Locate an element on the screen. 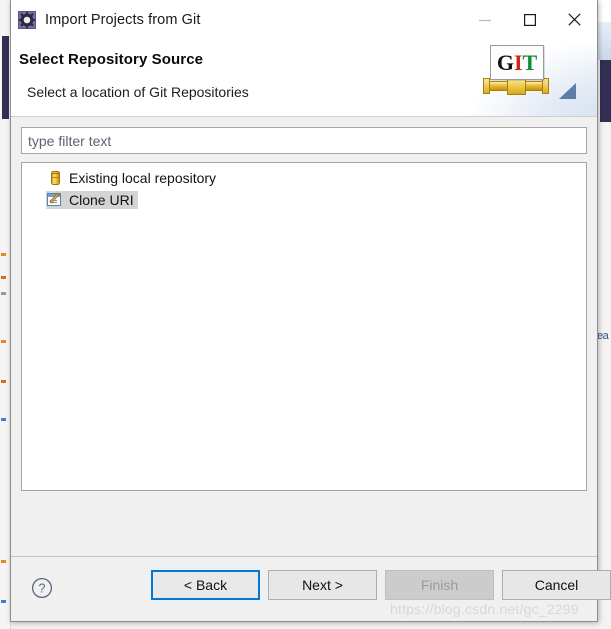 The width and height of the screenshot is (611, 629). git-banner-art: GIT is located at coordinates (532, 77).